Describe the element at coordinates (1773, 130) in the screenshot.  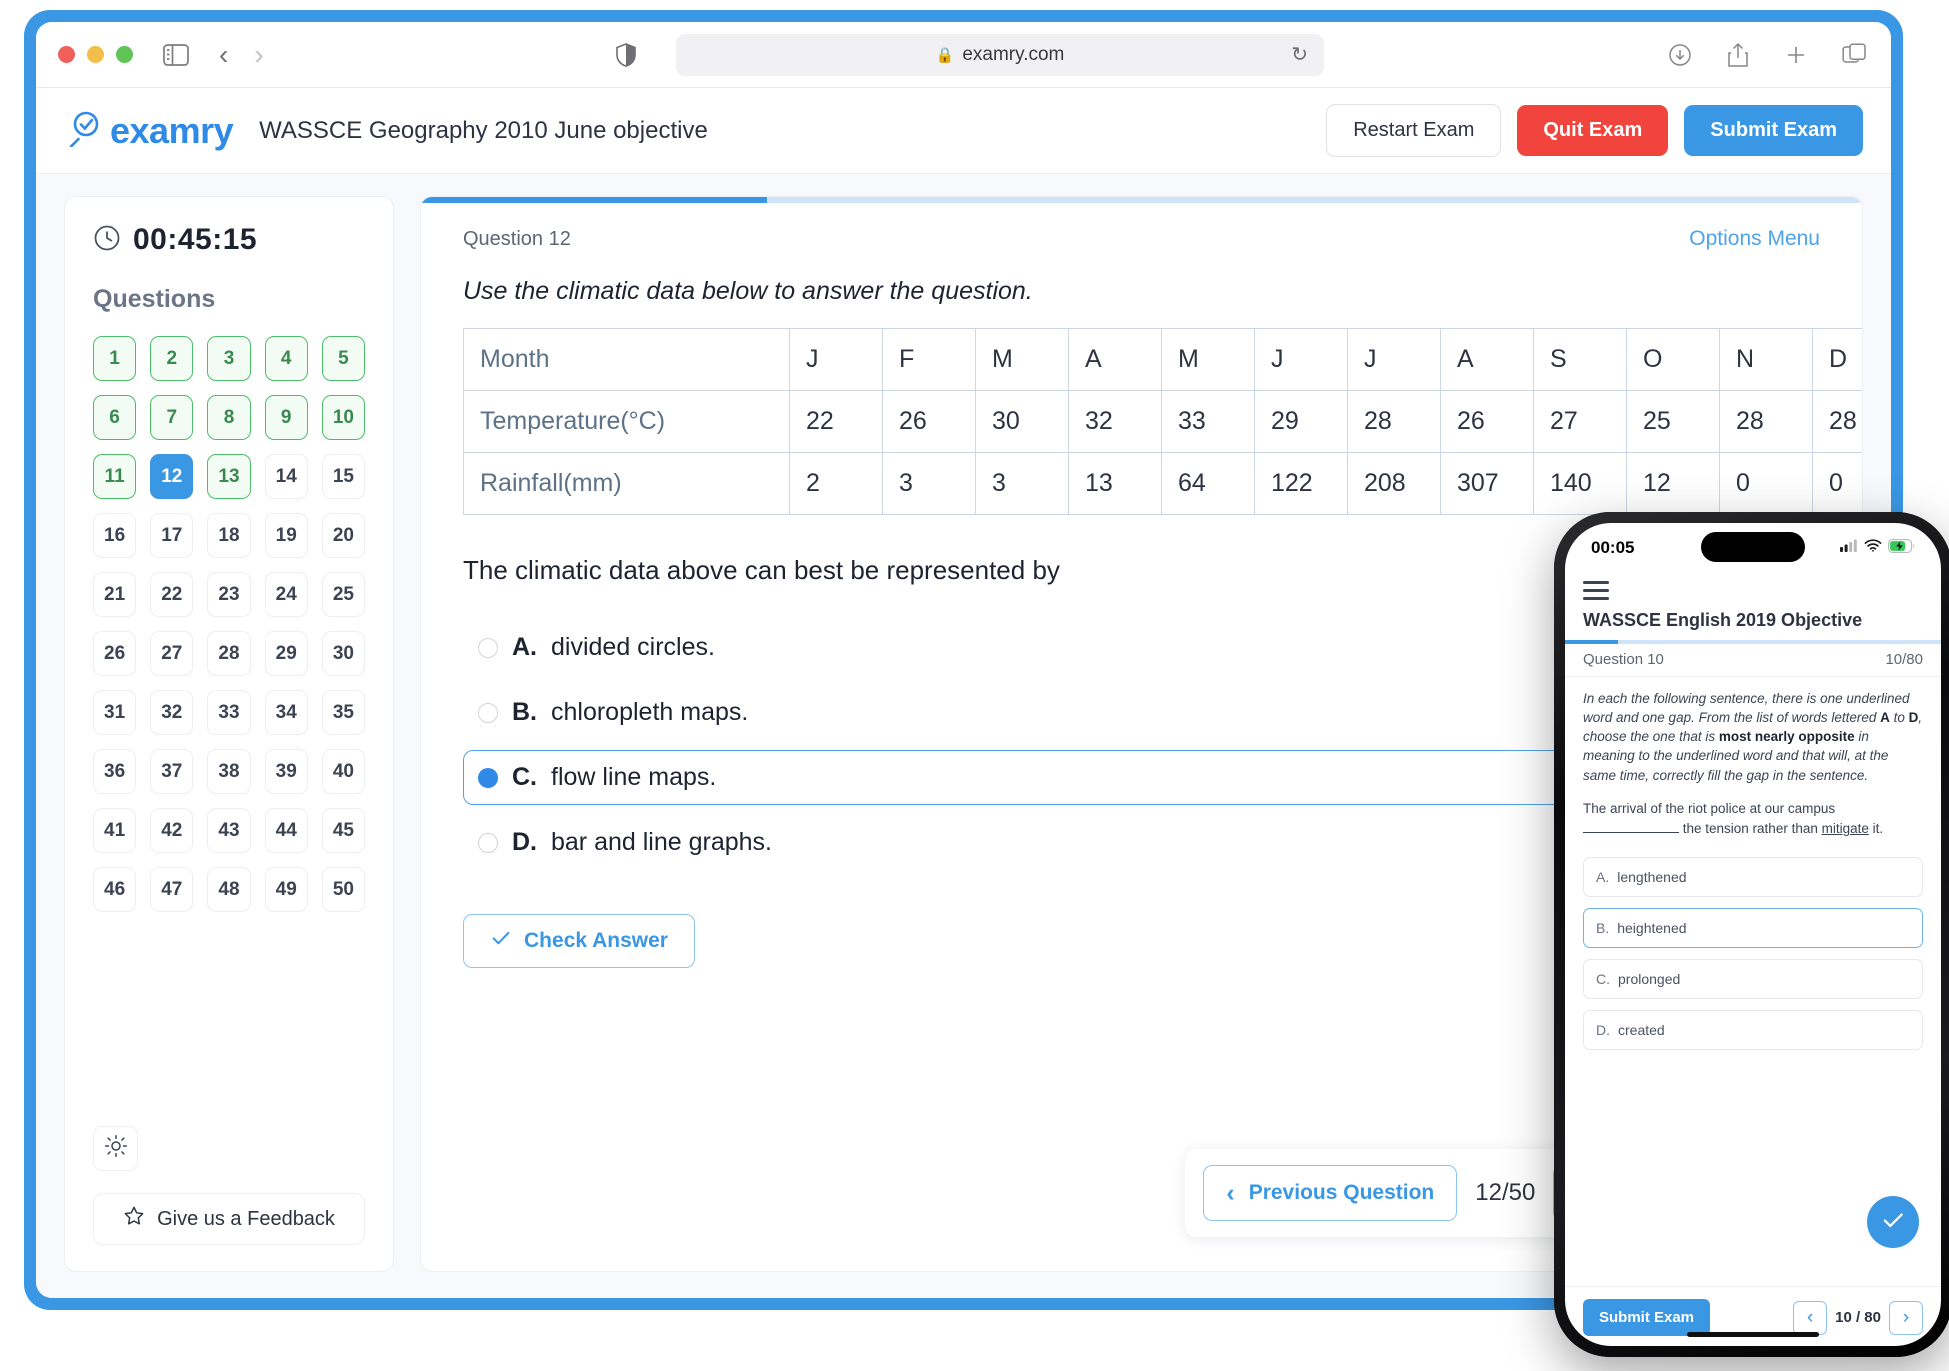
I see `submit-exam-button: Submit Exam` at that location.